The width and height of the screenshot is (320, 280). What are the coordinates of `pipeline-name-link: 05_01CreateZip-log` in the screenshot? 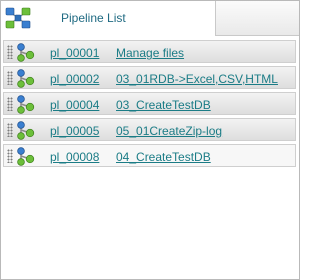 It's located at (169, 131).